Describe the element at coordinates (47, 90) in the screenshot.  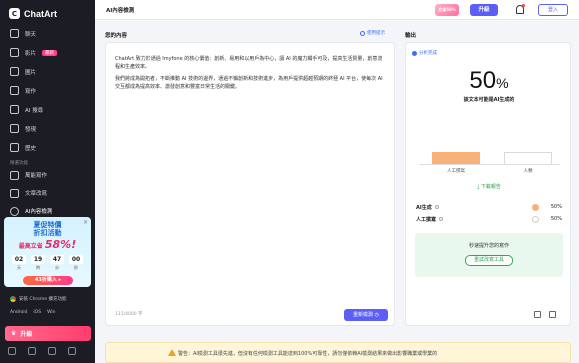
I see `sidebar-item-writing: 寫作` at that location.